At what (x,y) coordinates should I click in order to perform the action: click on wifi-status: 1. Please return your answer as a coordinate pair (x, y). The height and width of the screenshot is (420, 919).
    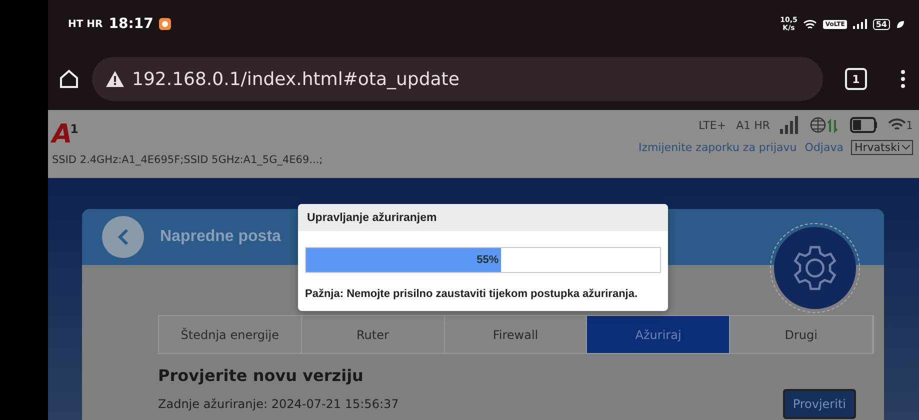
    Looking at the image, I should click on (900, 125).